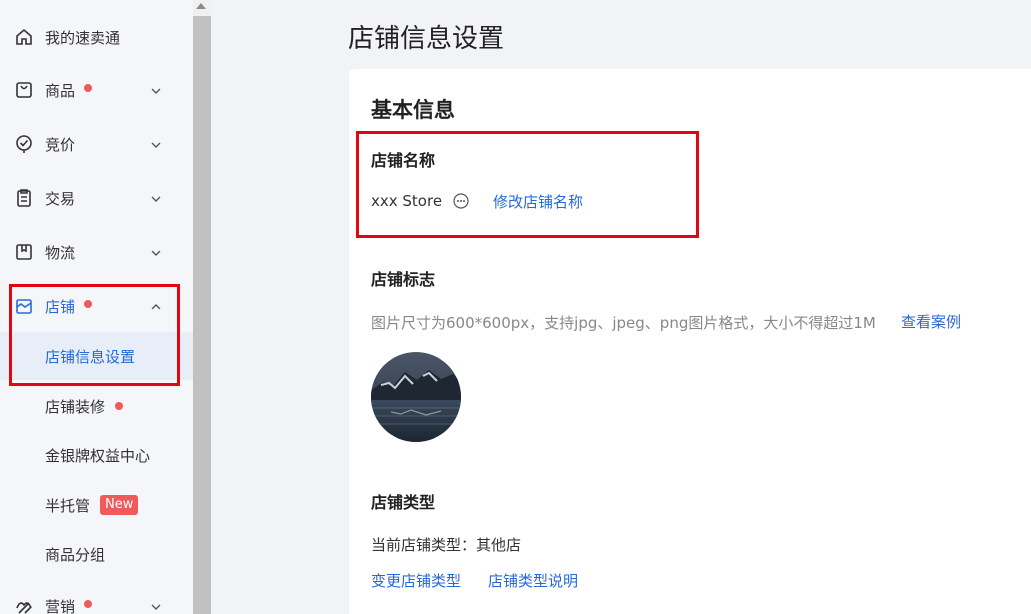  Describe the element at coordinates (96, 90) in the screenshot. I see `sidebar-item-products: 商品` at that location.